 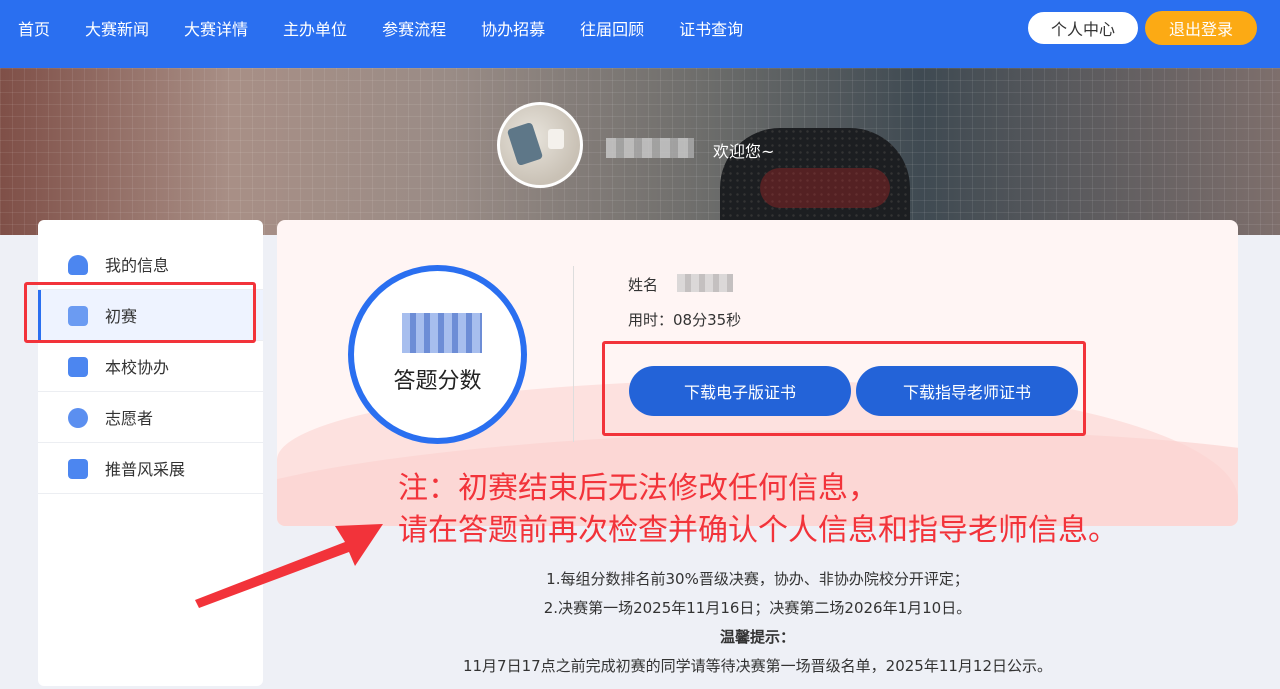 What do you see at coordinates (78, 265) in the screenshot?
I see `user-icon` at bounding box center [78, 265].